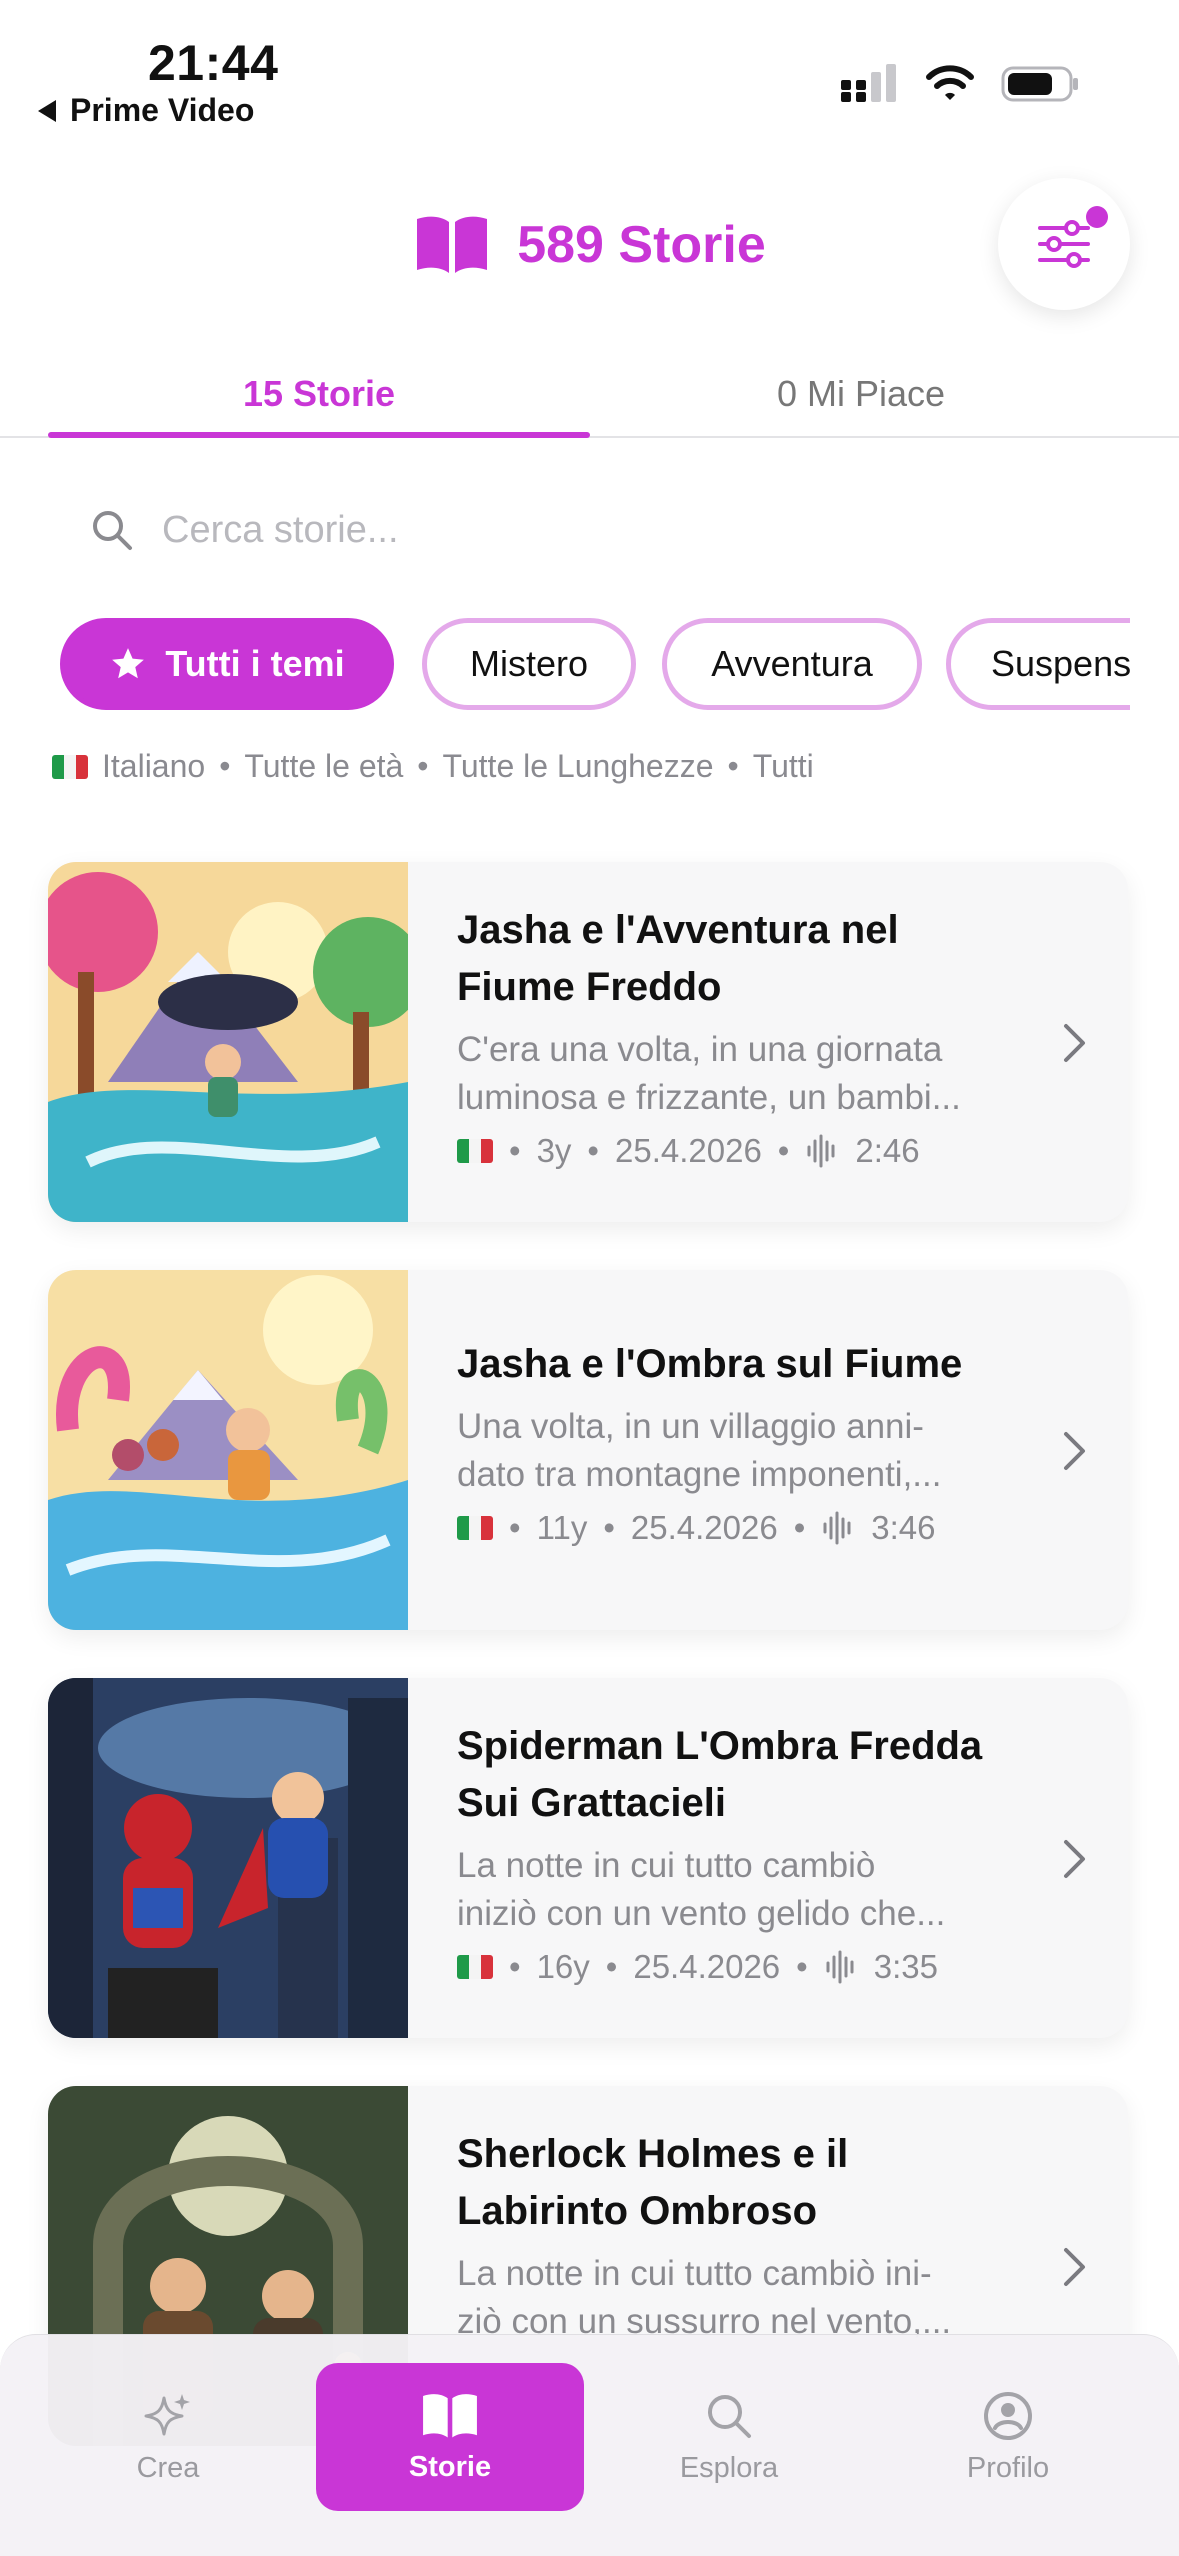 The image size is (1179, 2556). I want to click on nav-storie: Storie, so click(450, 2437).